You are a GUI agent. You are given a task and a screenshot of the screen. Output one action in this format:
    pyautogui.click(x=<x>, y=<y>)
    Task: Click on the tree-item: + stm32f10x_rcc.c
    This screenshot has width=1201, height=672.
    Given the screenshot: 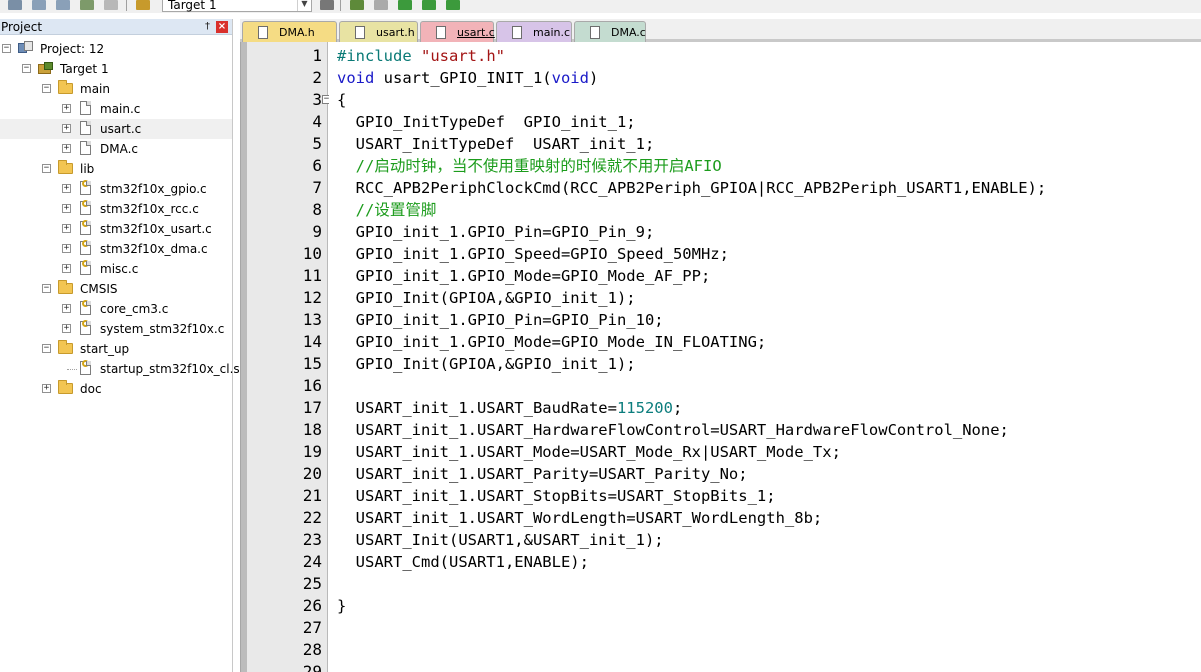 What is the action you would take?
    pyautogui.click(x=116, y=209)
    